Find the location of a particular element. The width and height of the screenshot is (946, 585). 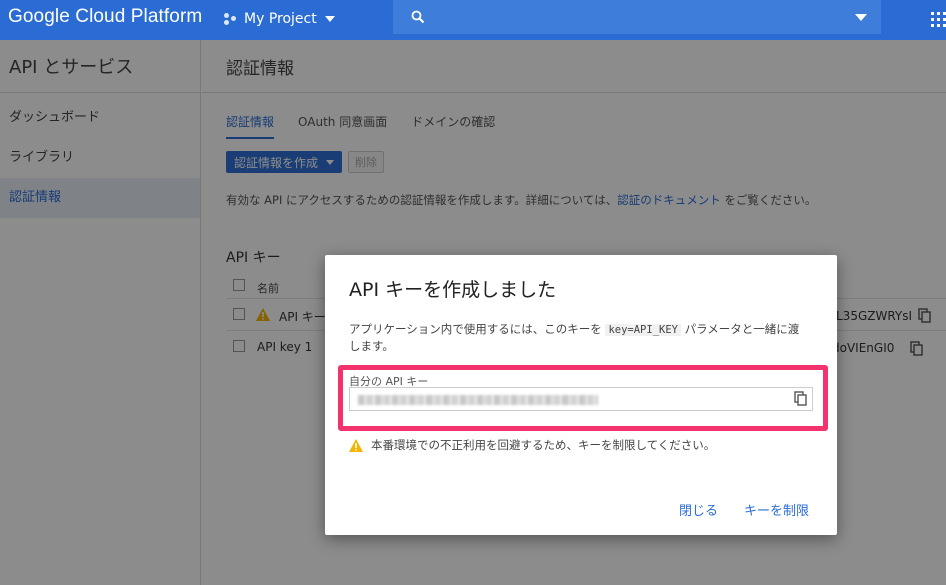

restrict-warning: 本番環境での不正利用を回避するため、キーを制限してください。 is located at coordinates (532, 445).